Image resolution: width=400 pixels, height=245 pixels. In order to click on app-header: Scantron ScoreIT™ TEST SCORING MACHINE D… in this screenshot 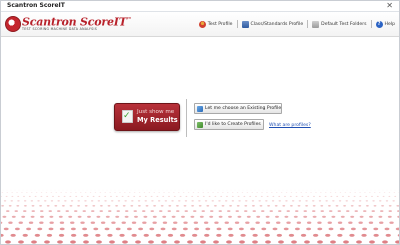, I will do `click(200, 24)`.